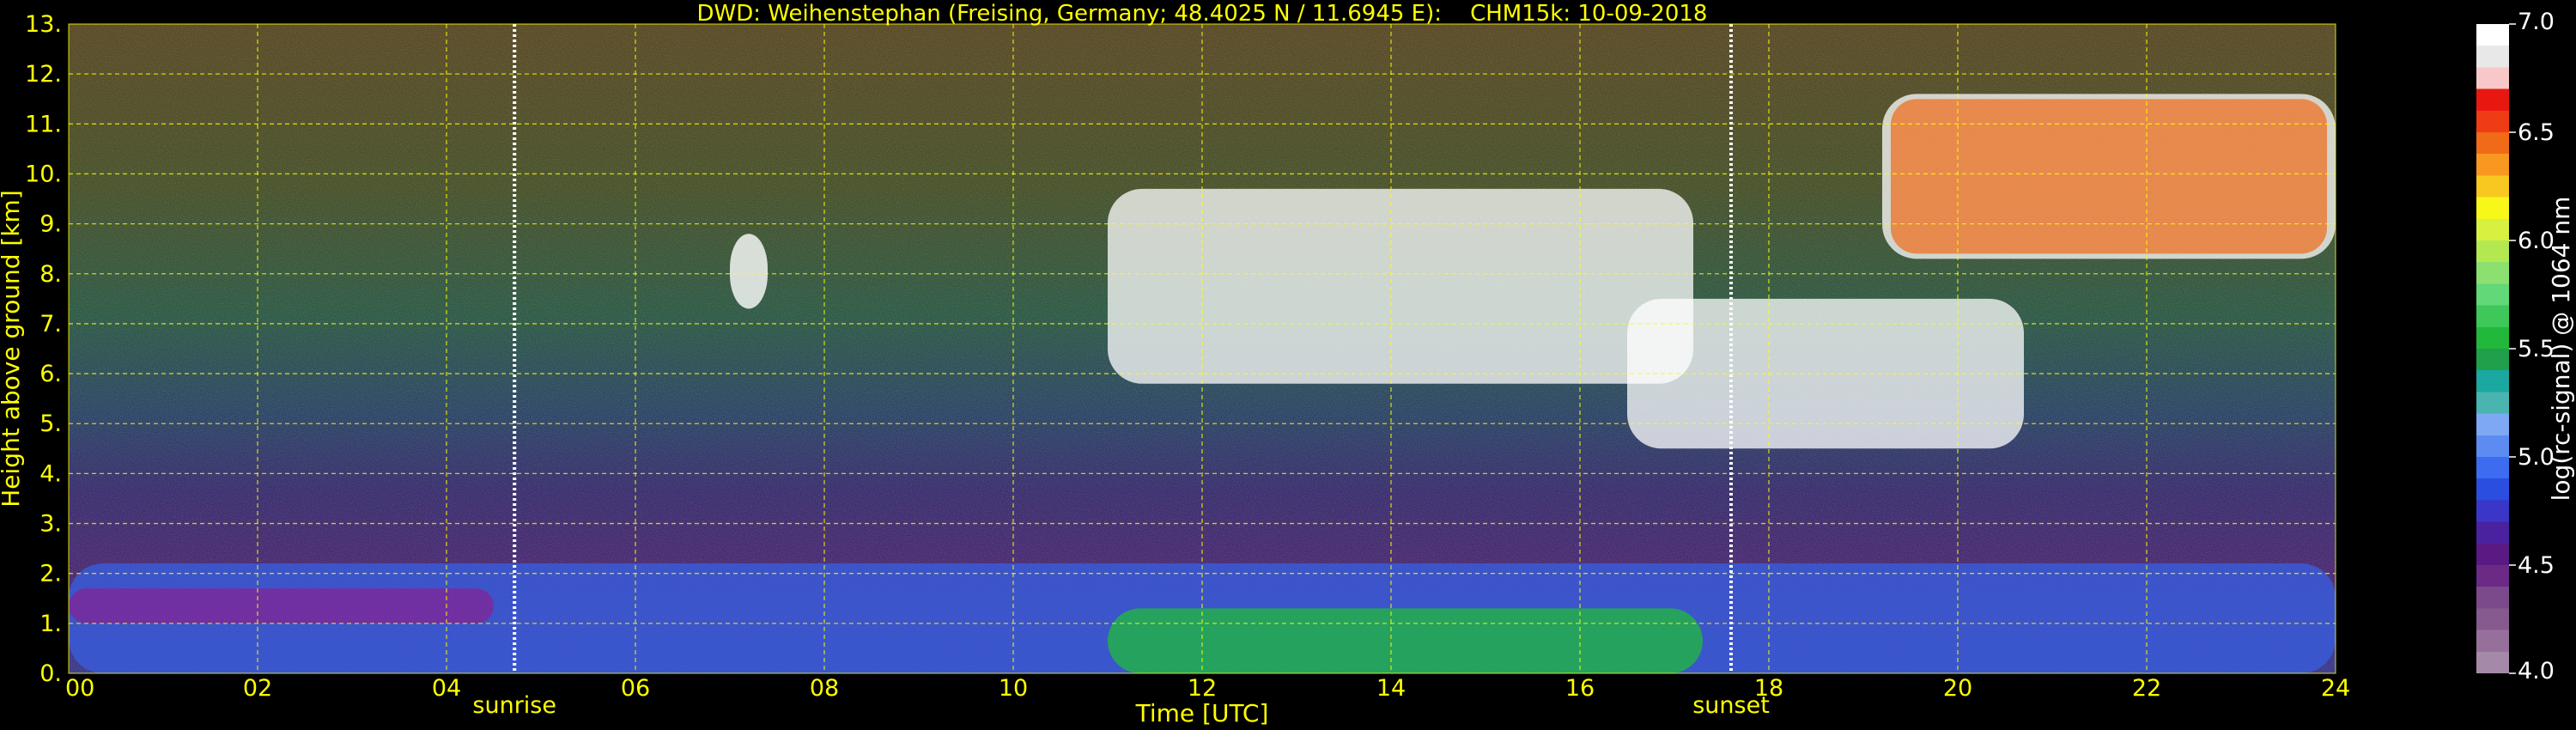 The height and width of the screenshot is (730, 2576). What do you see at coordinates (50, 624) in the screenshot?
I see `y-tick-label: 1.` at bounding box center [50, 624].